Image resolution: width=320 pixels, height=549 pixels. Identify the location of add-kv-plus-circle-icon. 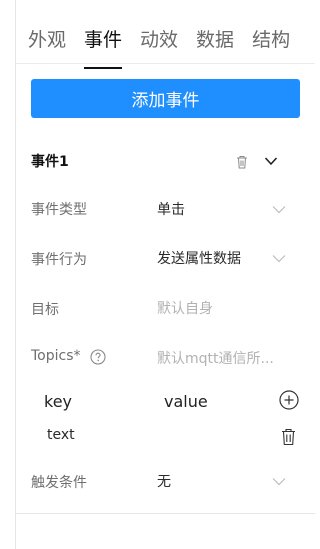
(289, 400).